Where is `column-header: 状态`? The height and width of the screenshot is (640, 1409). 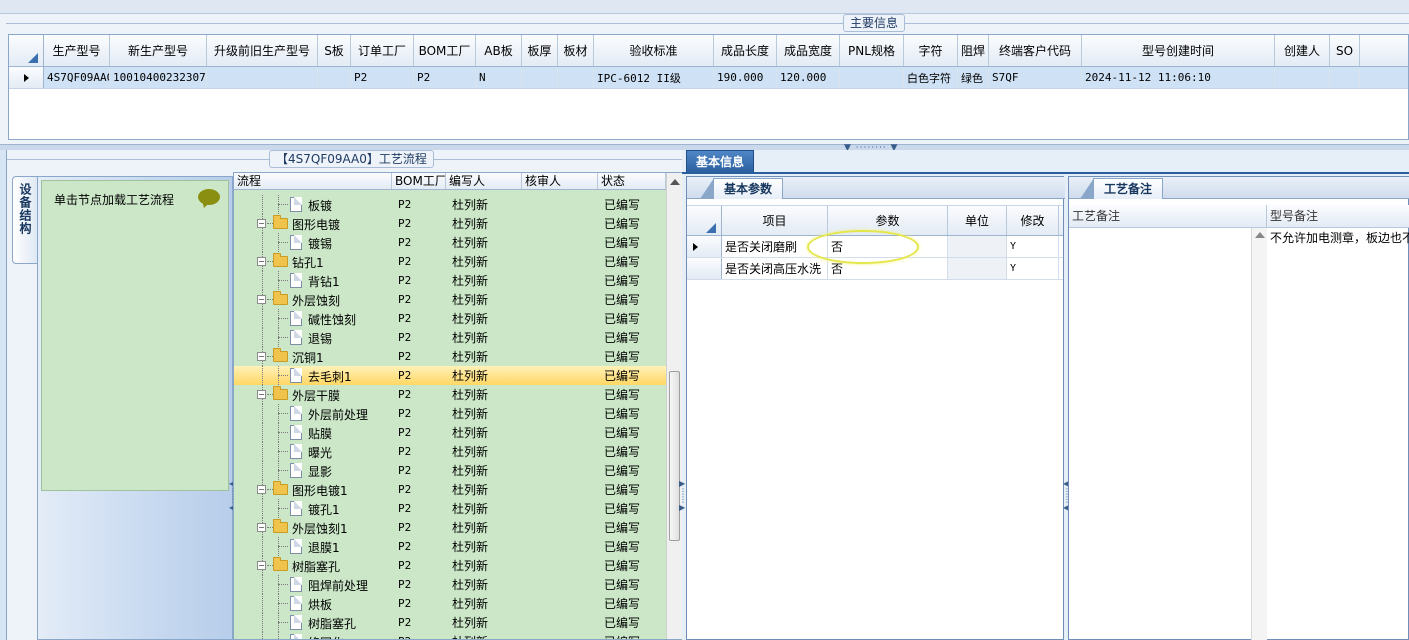
column-header: 状态 is located at coordinates (632, 181).